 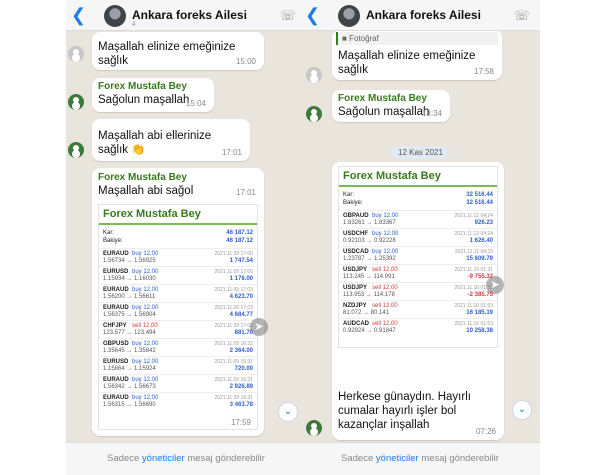 I want to click on trade-symbol: USDJPY, so click(x=355, y=270).